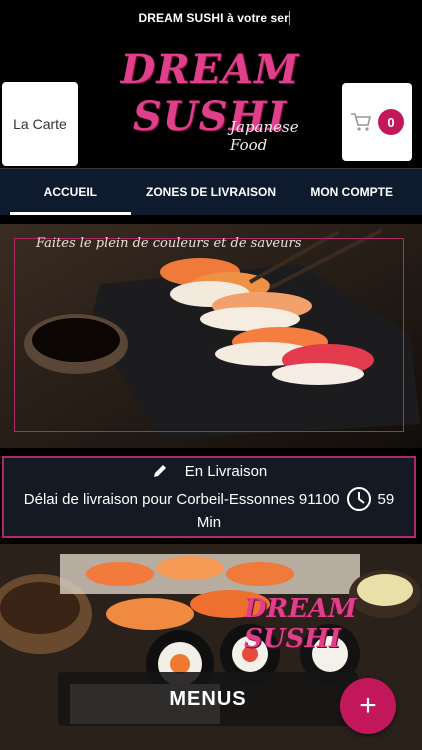 Image resolution: width=422 pixels, height=750 pixels. Describe the element at coordinates (264, 136) in the screenshot. I see `logo-subtitle: Japanese Food` at that location.